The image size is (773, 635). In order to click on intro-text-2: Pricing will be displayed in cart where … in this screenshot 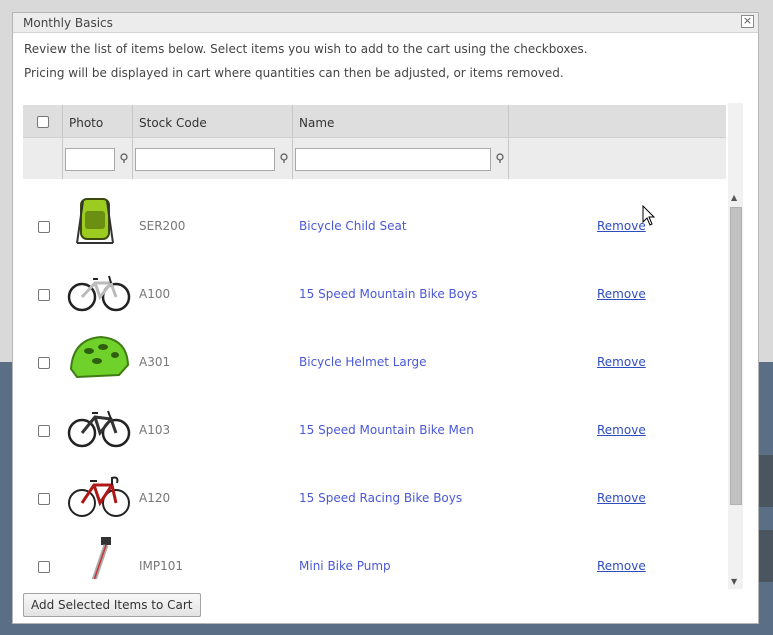, I will do `click(294, 73)`.